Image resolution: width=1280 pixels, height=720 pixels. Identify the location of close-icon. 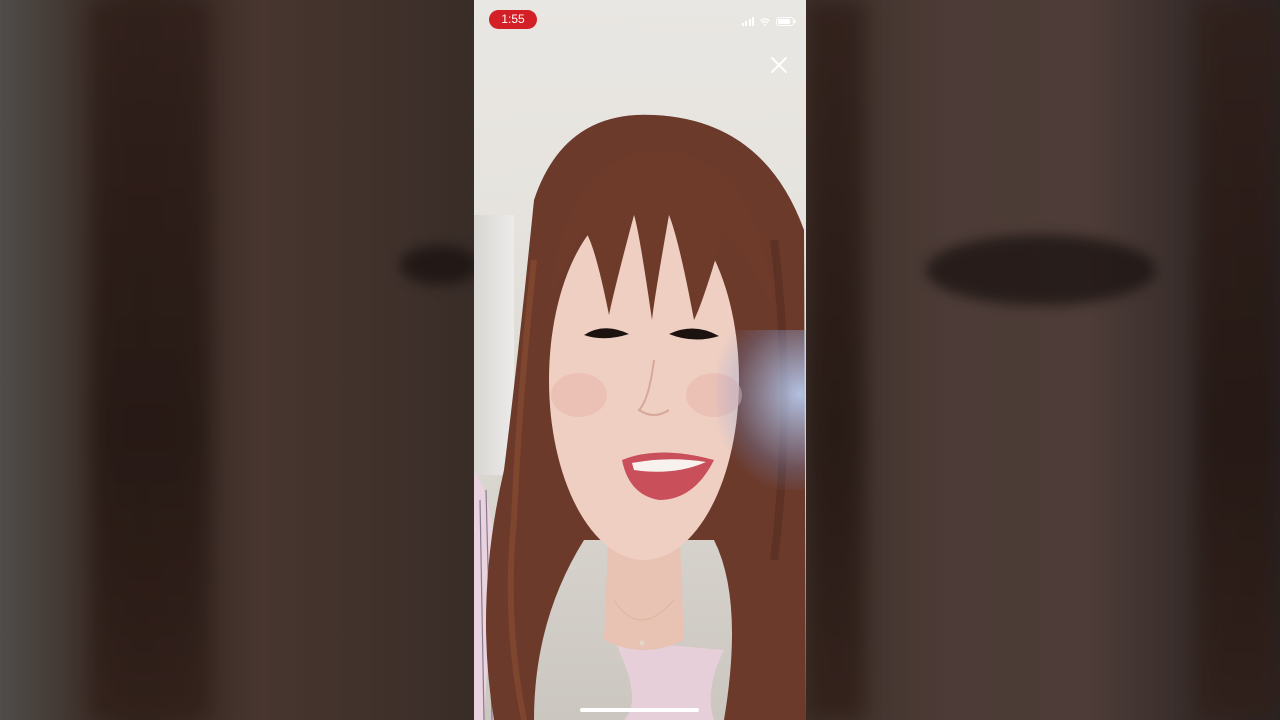
(779, 65).